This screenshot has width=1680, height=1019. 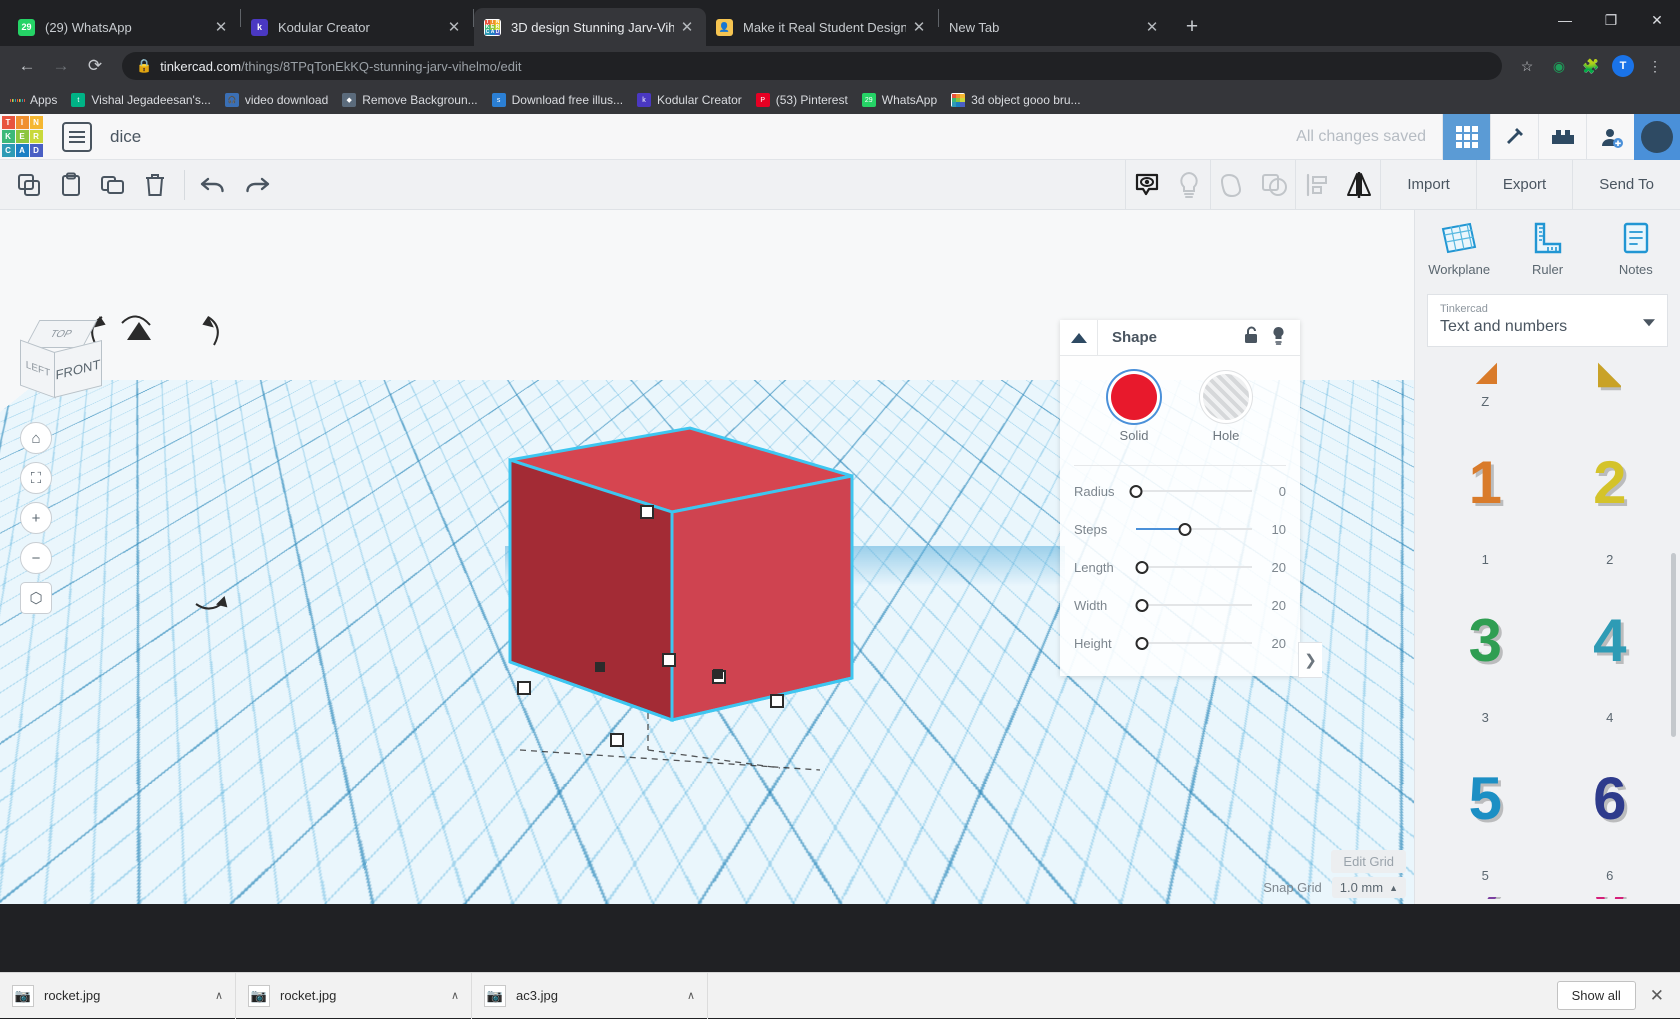 What do you see at coordinates (276, 100) in the screenshot?
I see `bookmark-video-download: 🎧 video download` at bounding box center [276, 100].